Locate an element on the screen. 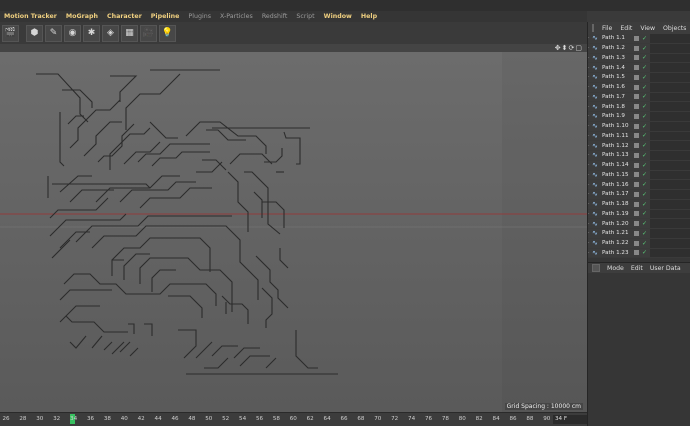  object-row: · ∿ Path 1.12 ✓ is located at coordinates (639, 146).